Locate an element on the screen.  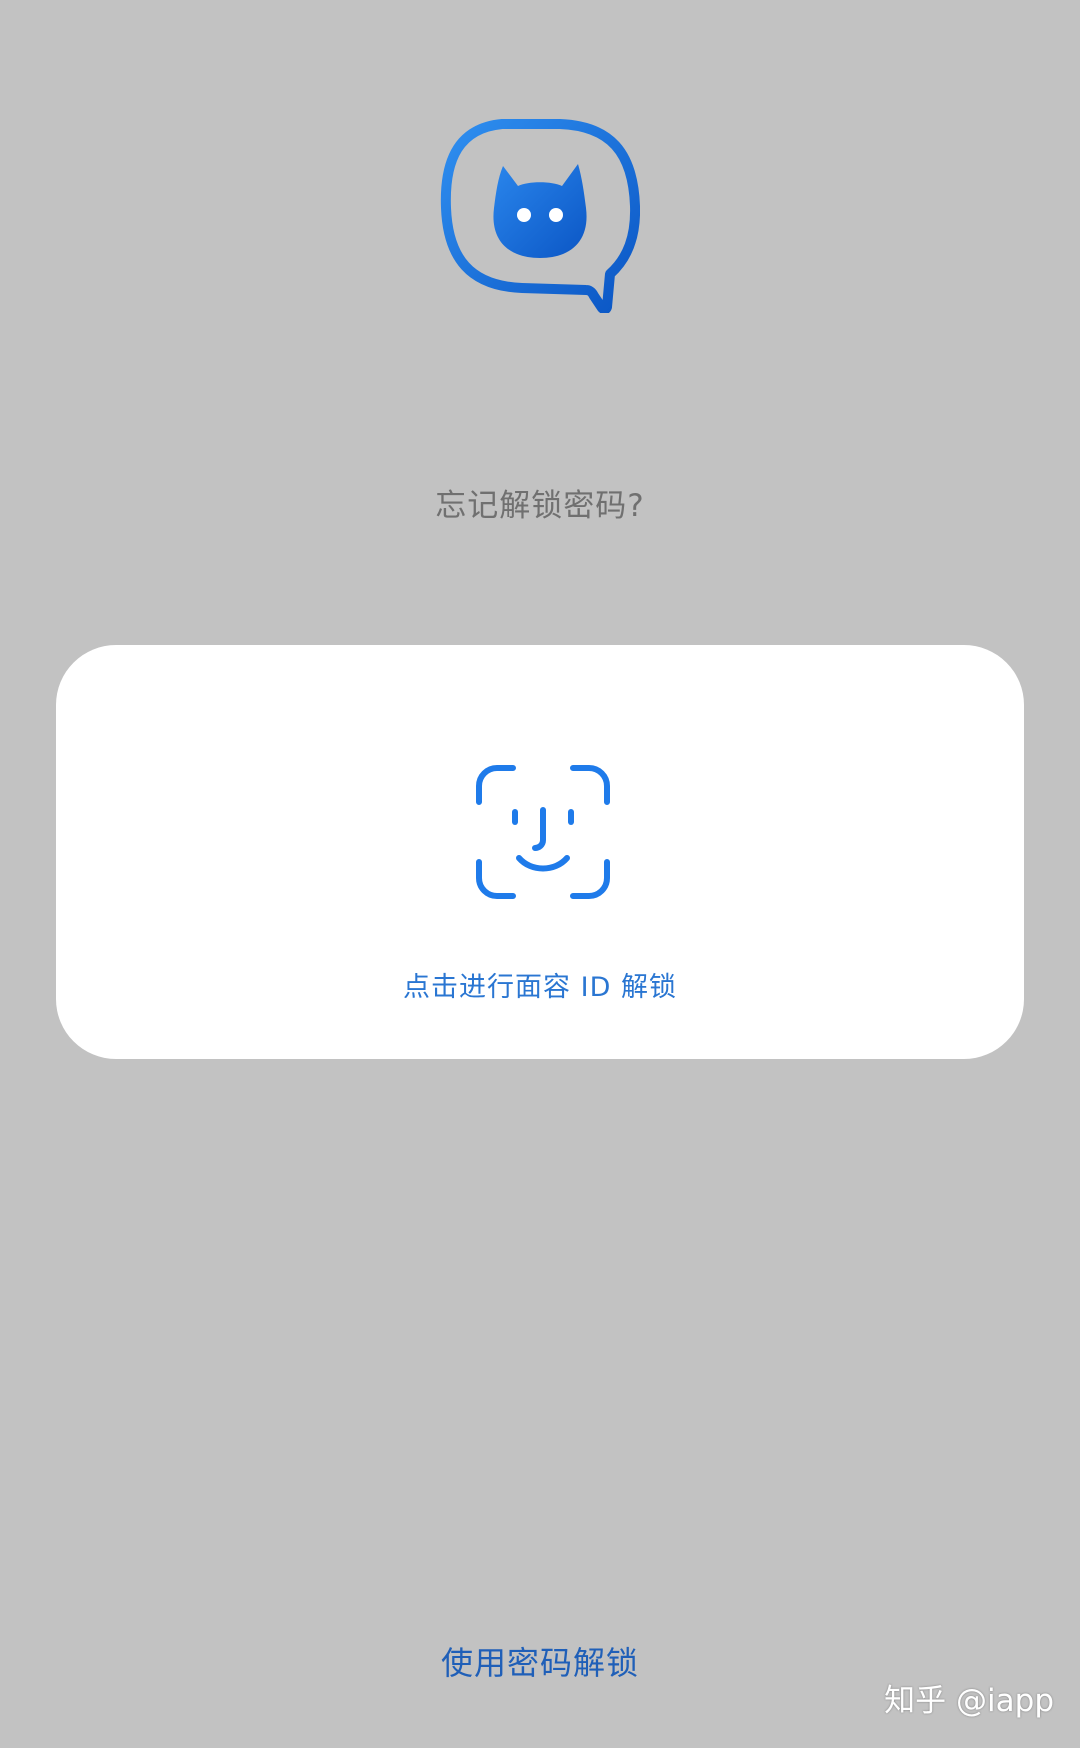
watermark-text: 知乎 @iapp is located at coordinates (969, 1701).